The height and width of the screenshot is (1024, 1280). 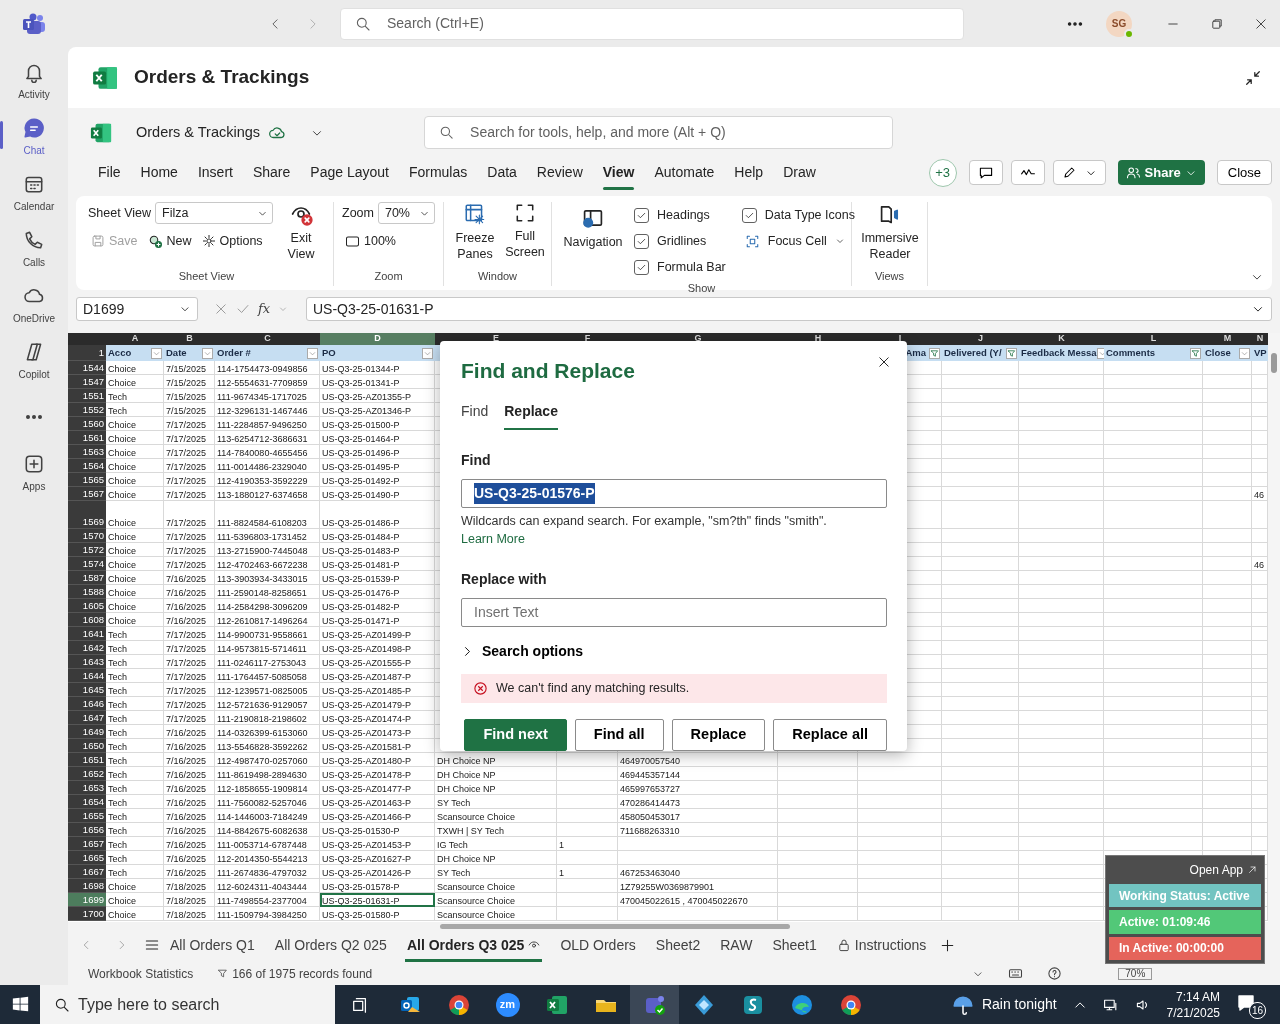 What do you see at coordinates (377, 339) in the screenshot?
I see `column-letter: D` at bounding box center [377, 339].